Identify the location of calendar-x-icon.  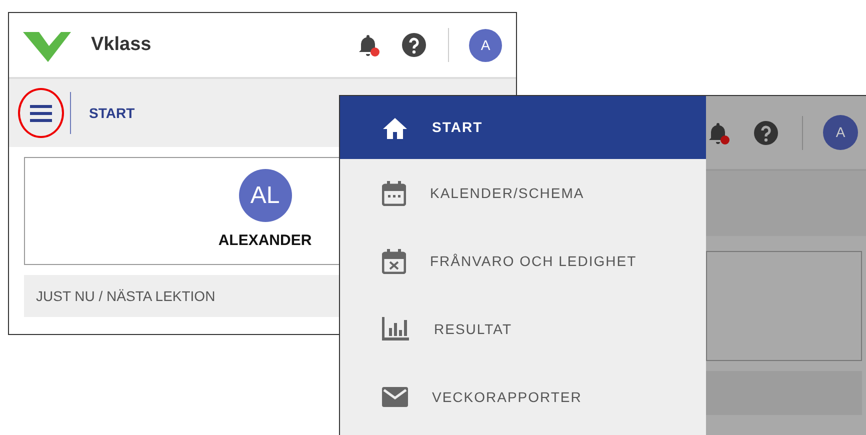
(394, 261).